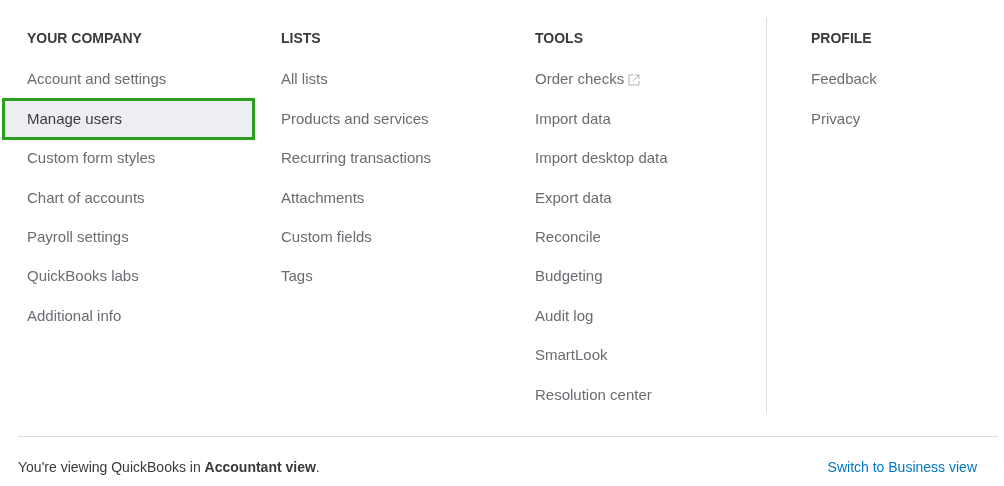 The width and height of the screenshot is (1004, 486). I want to click on column-heading: PROFILE, so click(841, 38).